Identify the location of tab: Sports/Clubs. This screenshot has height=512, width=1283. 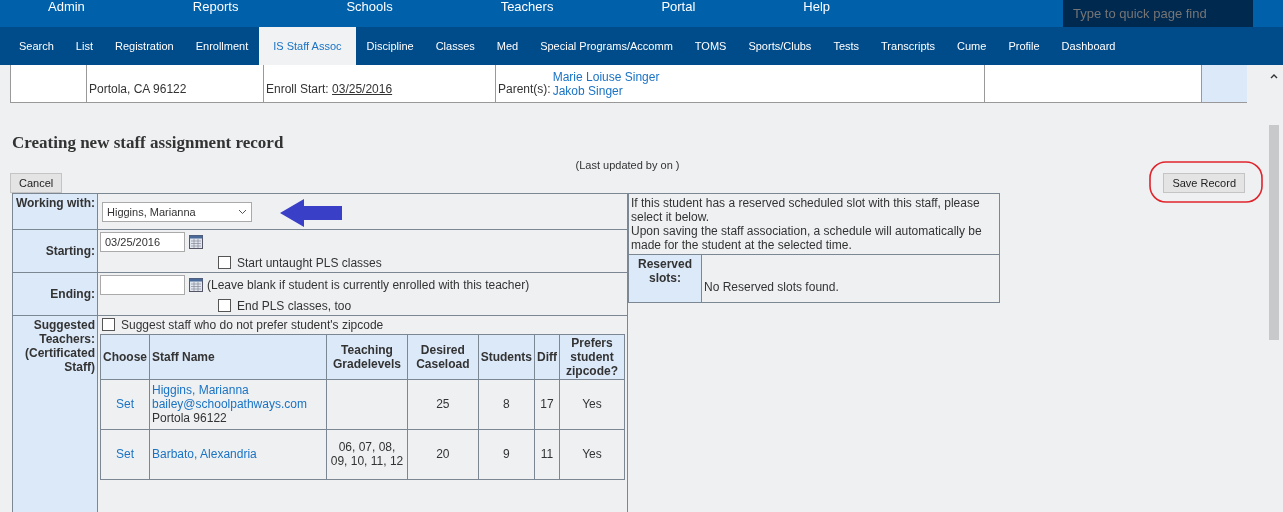
(780, 46).